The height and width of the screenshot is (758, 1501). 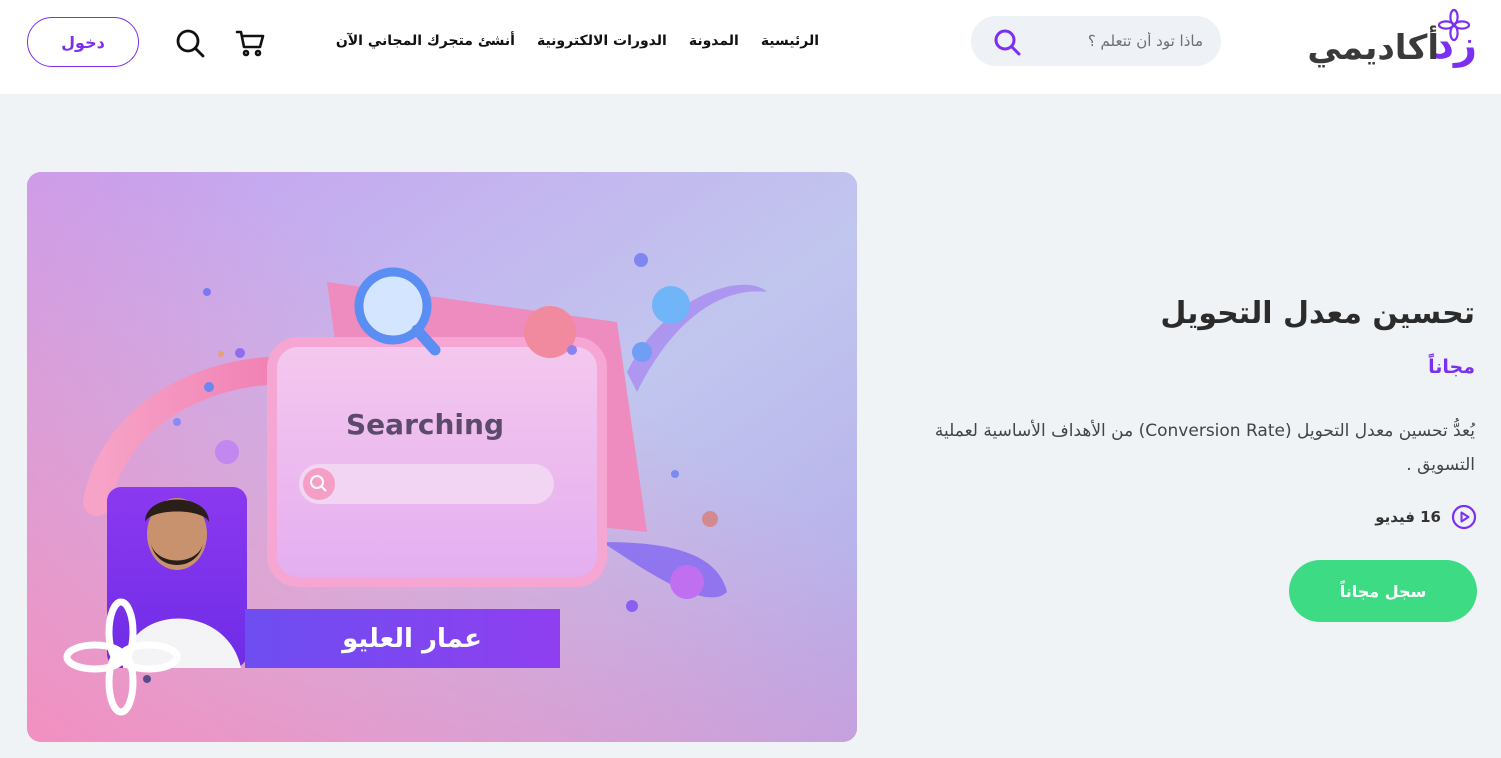 What do you see at coordinates (190, 43) in the screenshot?
I see `header-search-icon` at bounding box center [190, 43].